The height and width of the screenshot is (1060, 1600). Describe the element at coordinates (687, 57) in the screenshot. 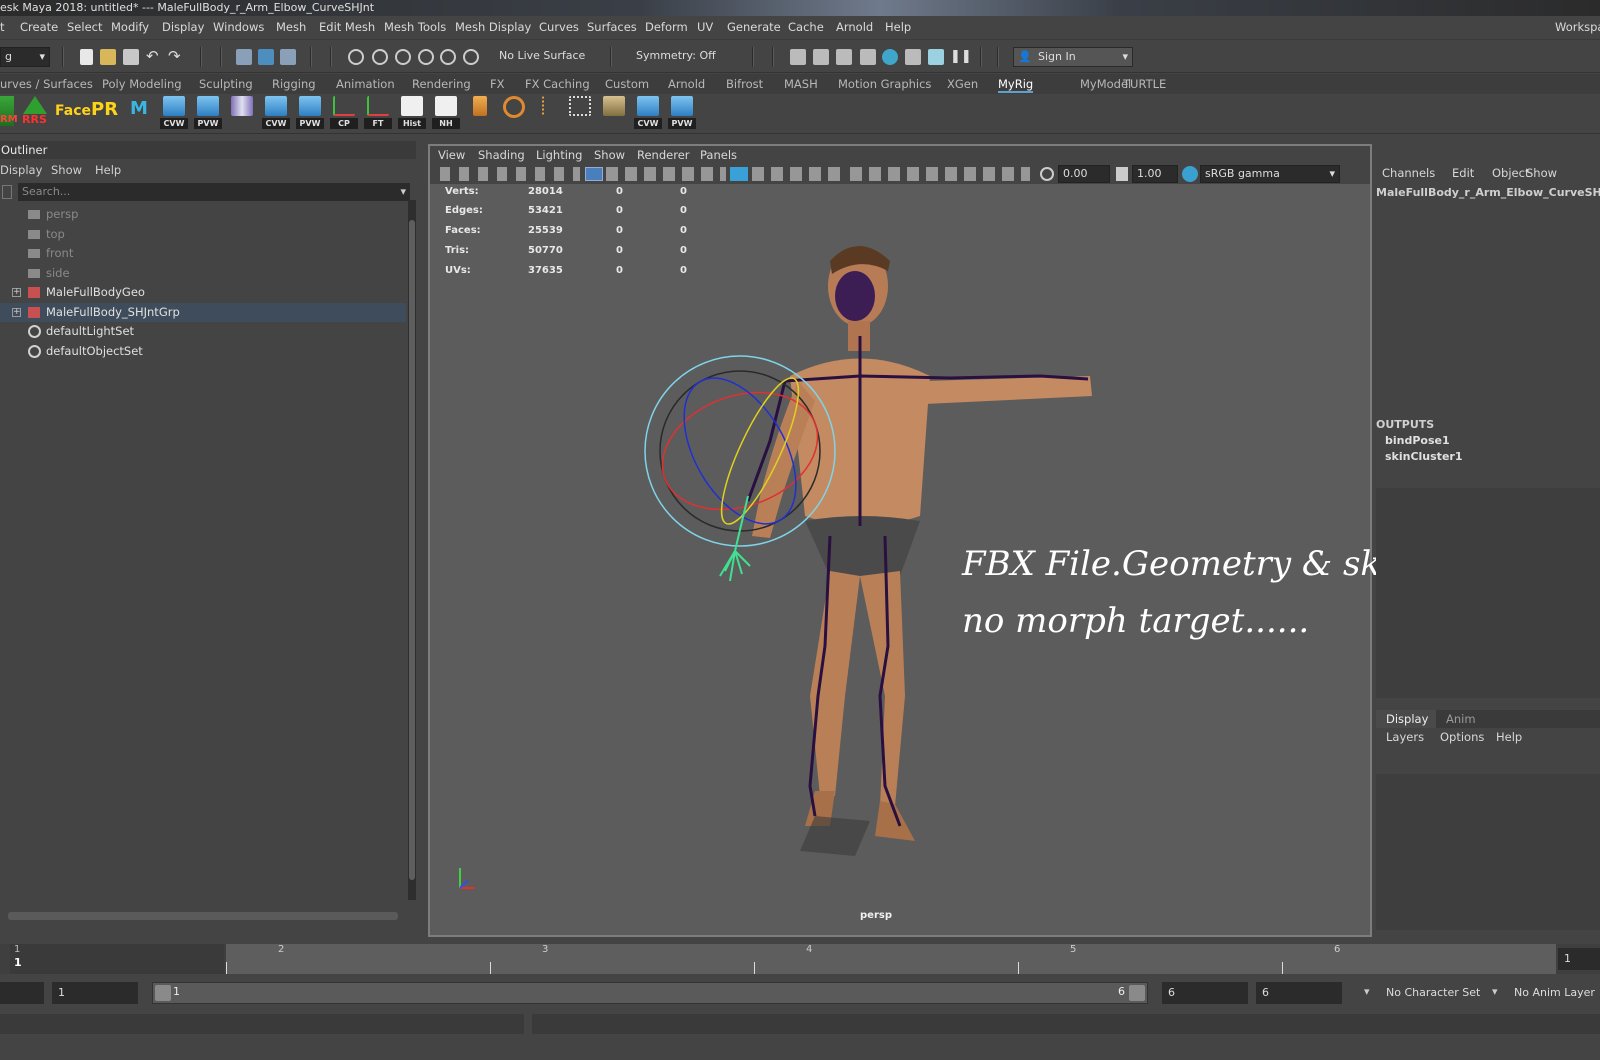

I see `symmetry-dropdown: Symmetry: Off` at that location.